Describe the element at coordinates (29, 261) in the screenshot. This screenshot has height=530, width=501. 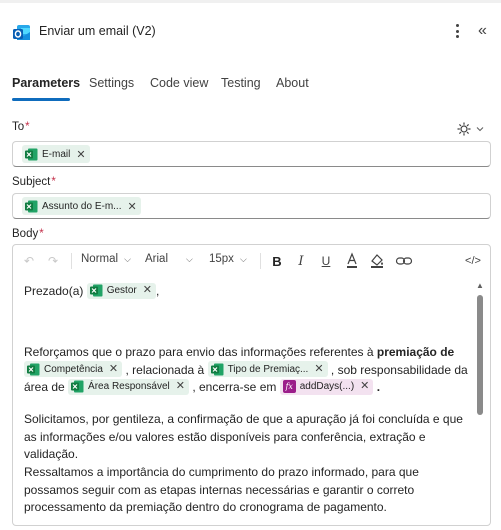
I see `undo-icon: ↶` at that location.